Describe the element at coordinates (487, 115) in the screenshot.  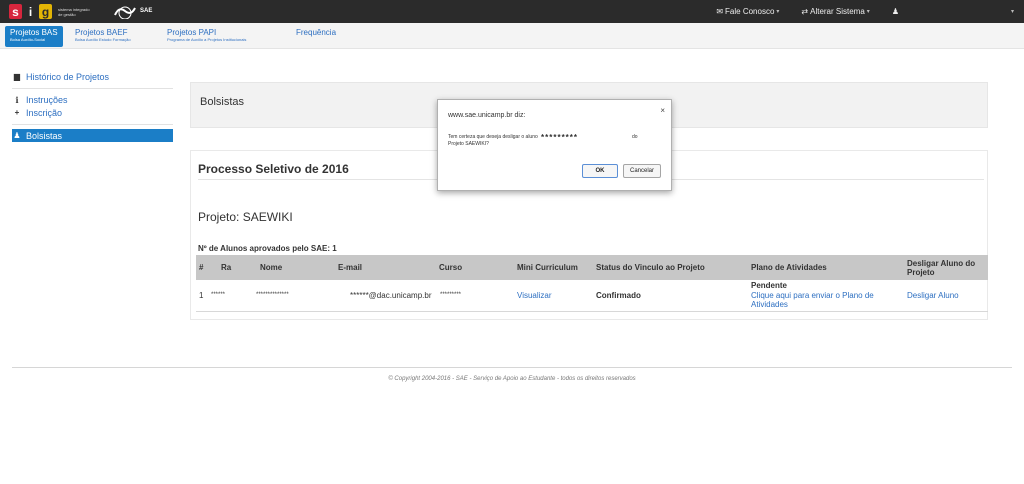
I see `dialog-title: www.sae.unicamp.br diz:` at that location.